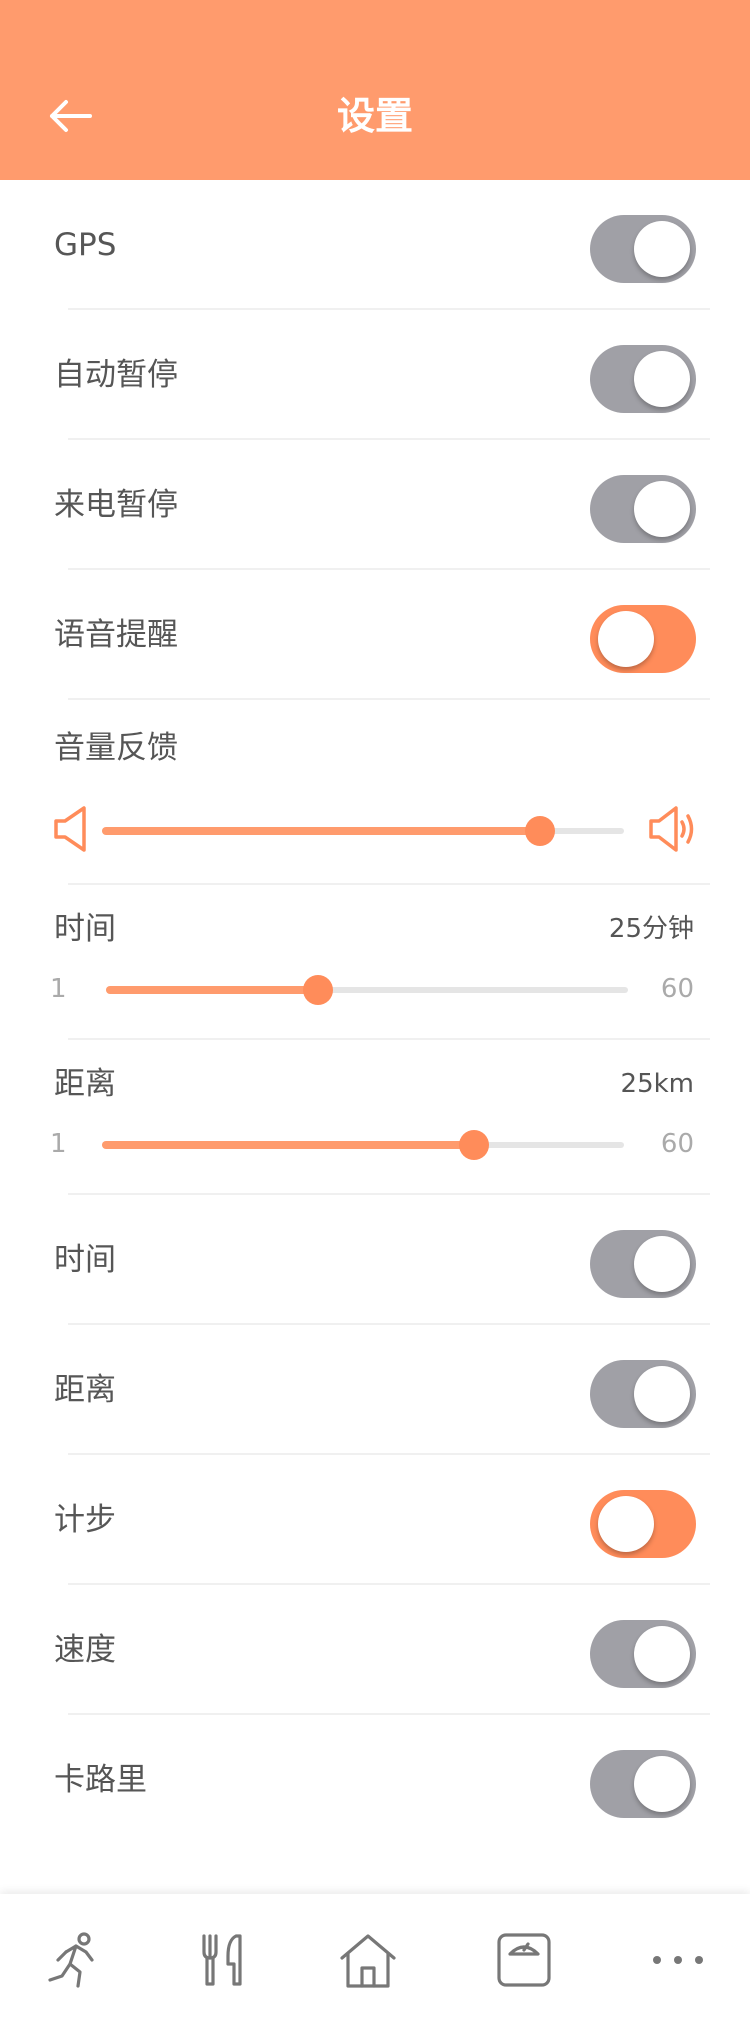  I want to click on steps-toggle, so click(643, 1524).